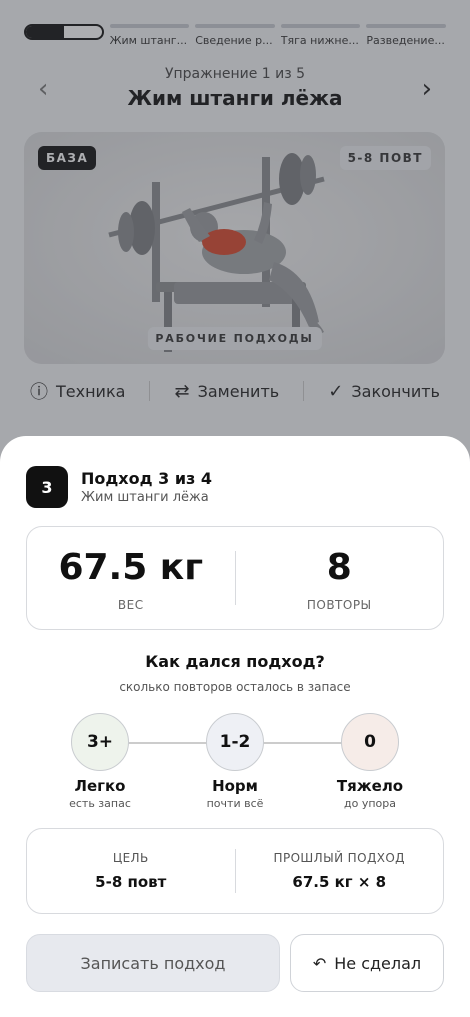  I want to click on reps-value: 8, so click(339, 567).